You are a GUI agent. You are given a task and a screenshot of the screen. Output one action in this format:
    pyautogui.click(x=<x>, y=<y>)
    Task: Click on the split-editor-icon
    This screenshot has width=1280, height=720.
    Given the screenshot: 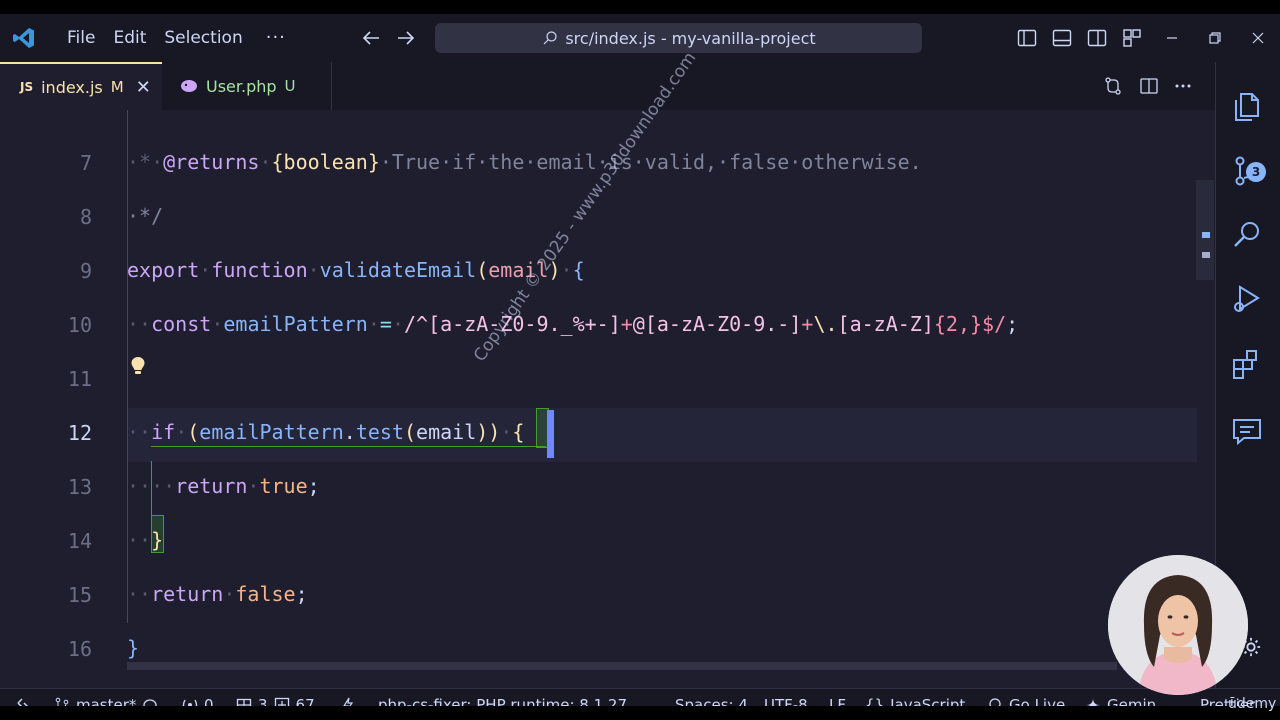 What is the action you would take?
    pyautogui.click(x=1149, y=86)
    